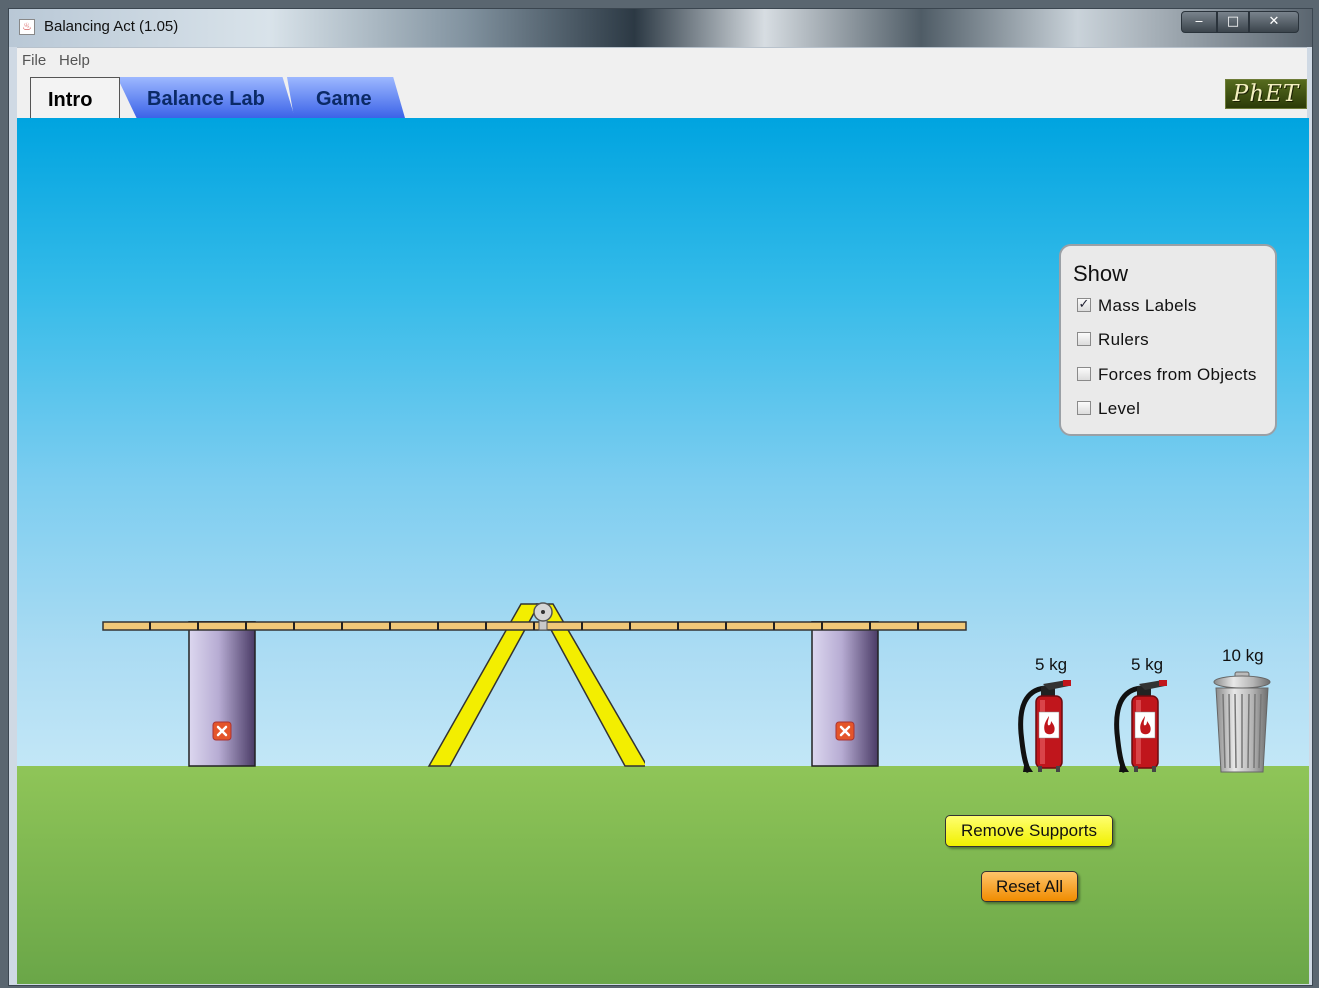 This screenshot has height=988, width=1319. Describe the element at coordinates (1029, 831) in the screenshot. I see `remove-supports-button: Remove Supports` at that location.